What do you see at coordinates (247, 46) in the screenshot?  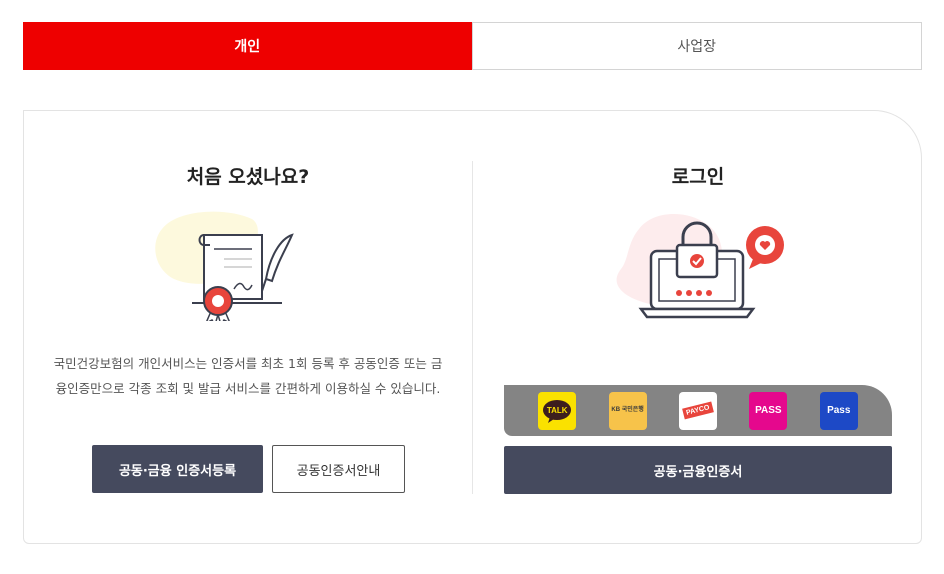 I see `tab-personal: 개인` at bounding box center [247, 46].